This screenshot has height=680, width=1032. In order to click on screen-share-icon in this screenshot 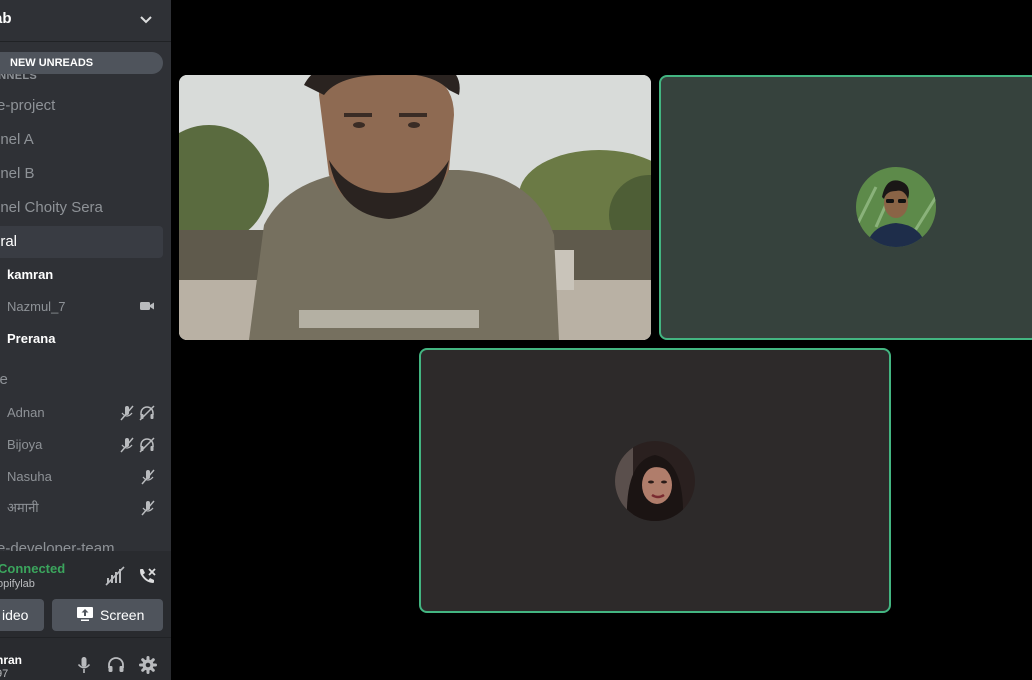, I will do `click(85, 614)`.